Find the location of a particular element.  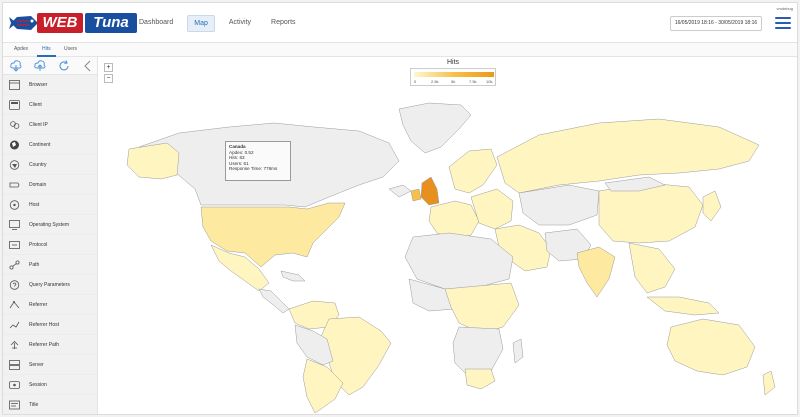

path-icon is located at coordinates (14, 265).